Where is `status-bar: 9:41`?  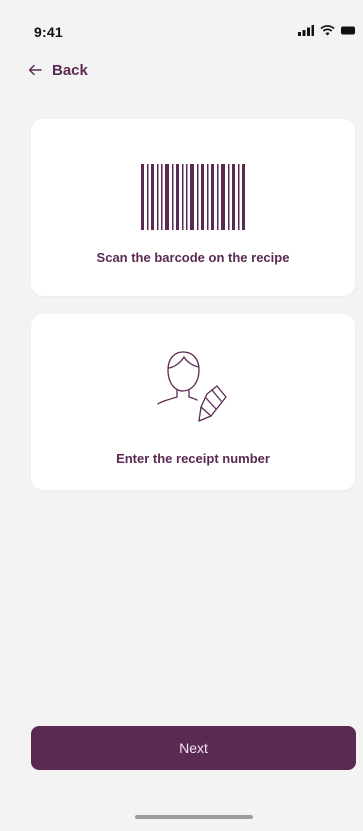 status-bar: 9:41 is located at coordinates (181, 32).